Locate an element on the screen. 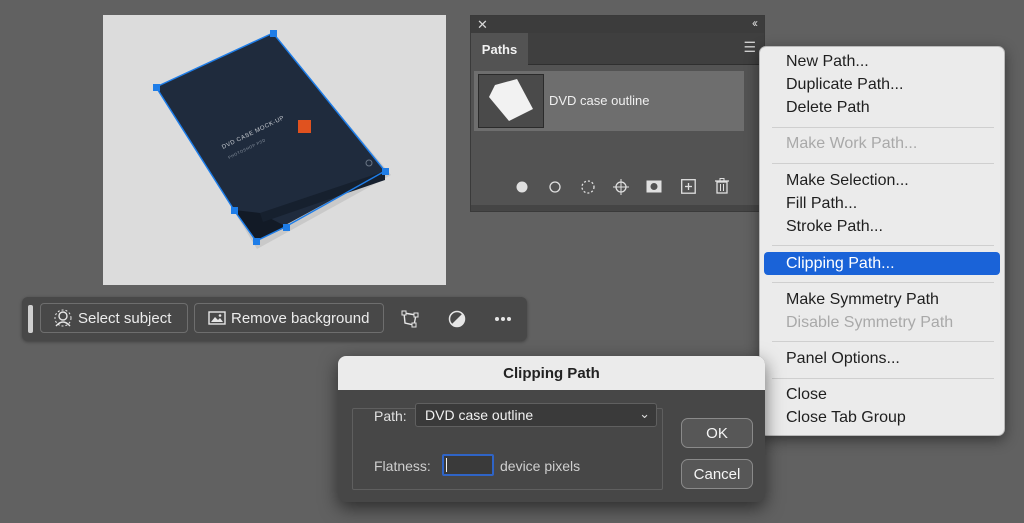 The height and width of the screenshot is (523, 1024). path-list-item: DVD case outline is located at coordinates (609, 101).